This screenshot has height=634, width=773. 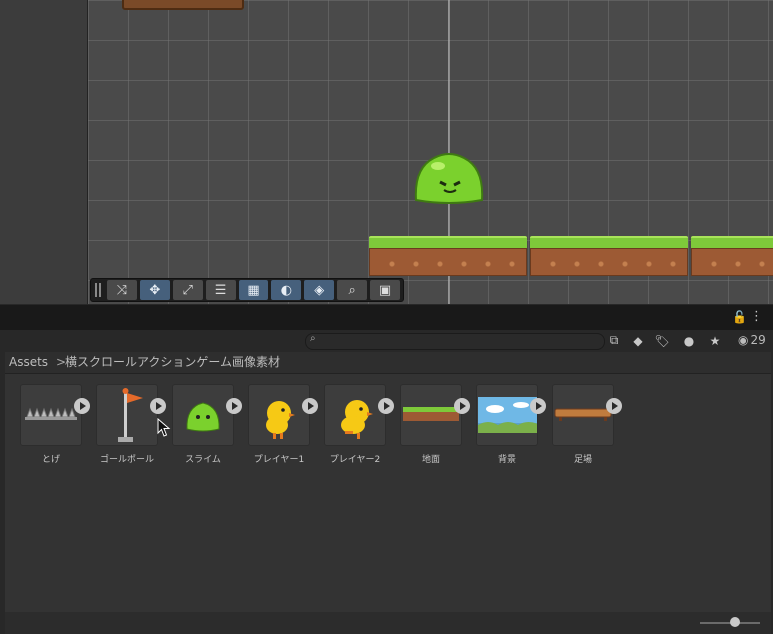 What do you see at coordinates (286, 290) in the screenshot?
I see `shading-icon: ◐` at bounding box center [286, 290].